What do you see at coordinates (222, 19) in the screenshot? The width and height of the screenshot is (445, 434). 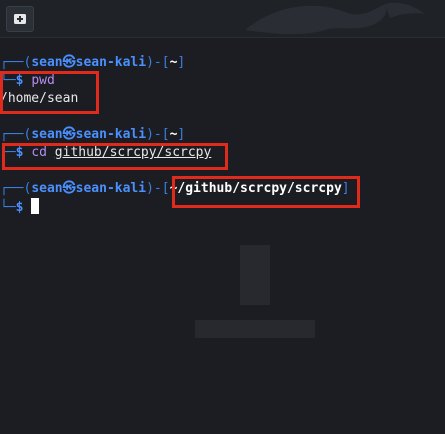 I see `terminal-top-bar` at bounding box center [222, 19].